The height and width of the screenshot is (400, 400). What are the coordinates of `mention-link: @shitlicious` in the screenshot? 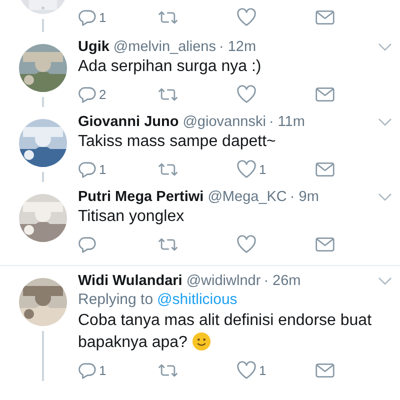 It's located at (197, 299).